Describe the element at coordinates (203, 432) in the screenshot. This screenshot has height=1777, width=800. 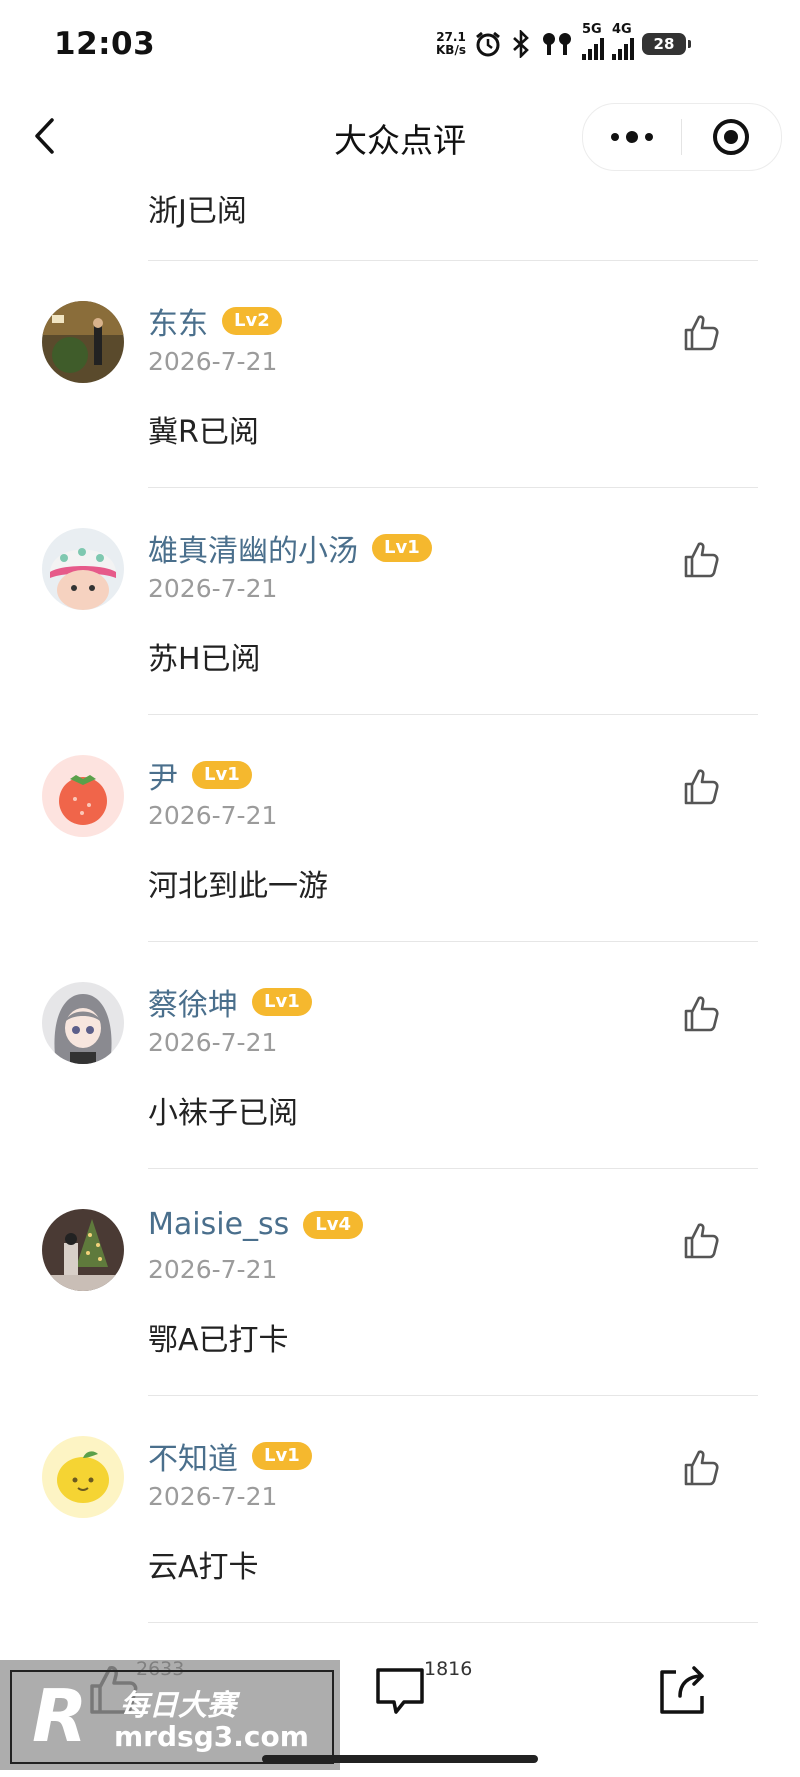
I see `comment-text: 冀R已阅` at that location.